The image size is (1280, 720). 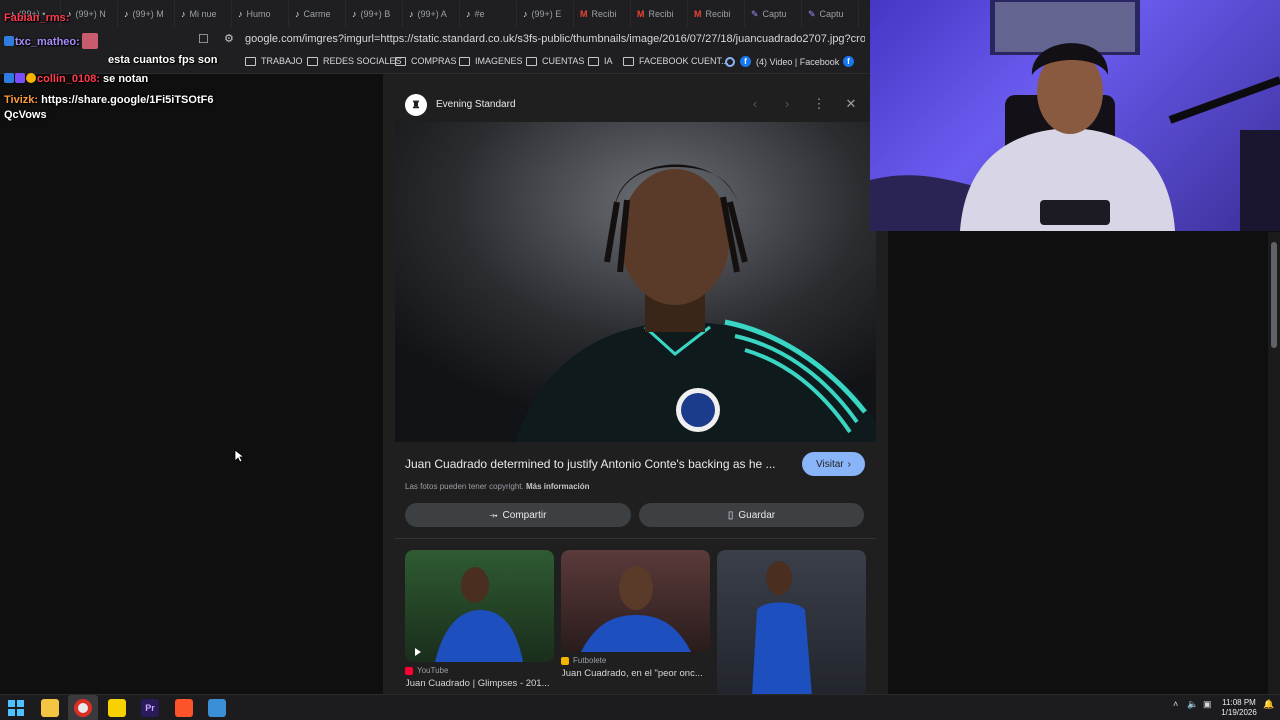 What do you see at coordinates (600, 61) in the screenshot?
I see `bookmark-ia: IA` at bounding box center [600, 61].